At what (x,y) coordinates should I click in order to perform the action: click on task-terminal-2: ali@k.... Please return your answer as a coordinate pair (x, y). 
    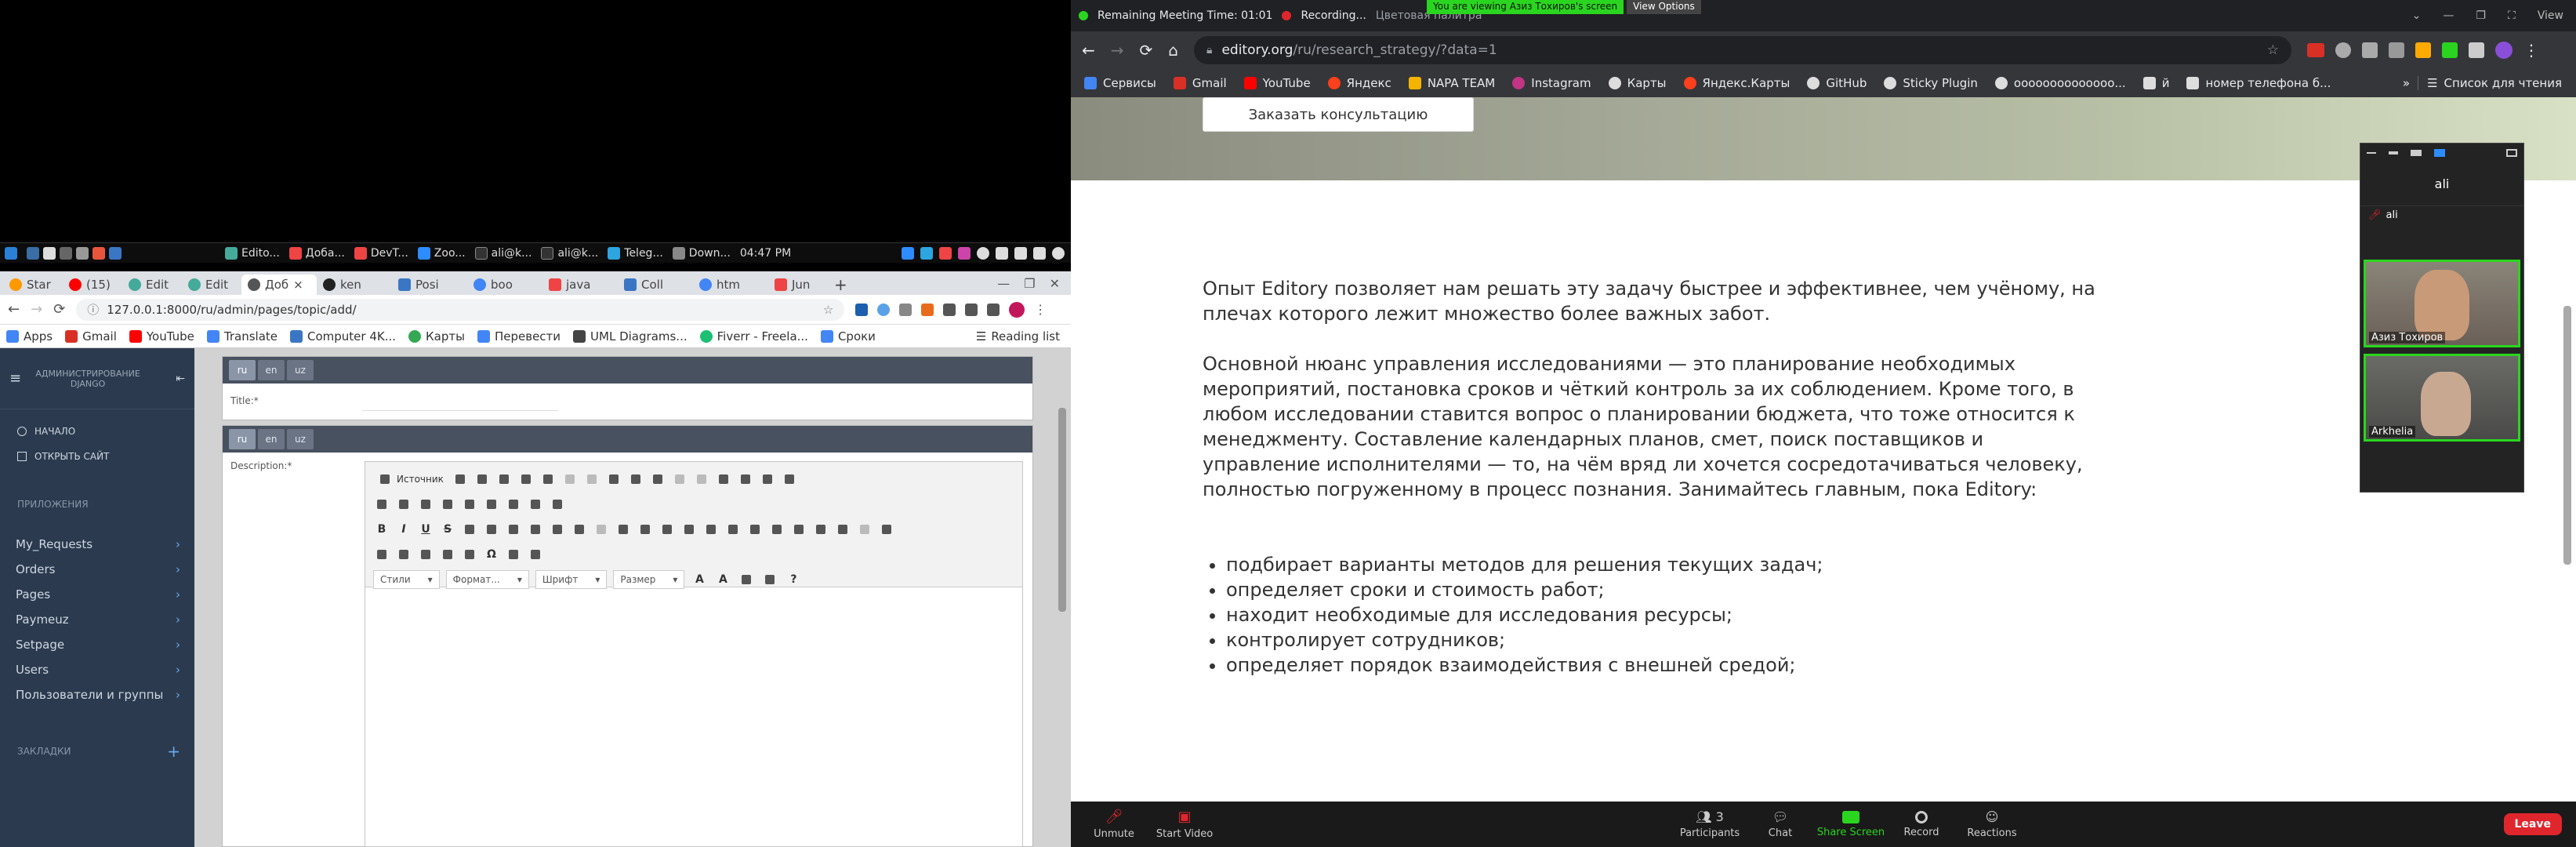
    Looking at the image, I should click on (570, 253).